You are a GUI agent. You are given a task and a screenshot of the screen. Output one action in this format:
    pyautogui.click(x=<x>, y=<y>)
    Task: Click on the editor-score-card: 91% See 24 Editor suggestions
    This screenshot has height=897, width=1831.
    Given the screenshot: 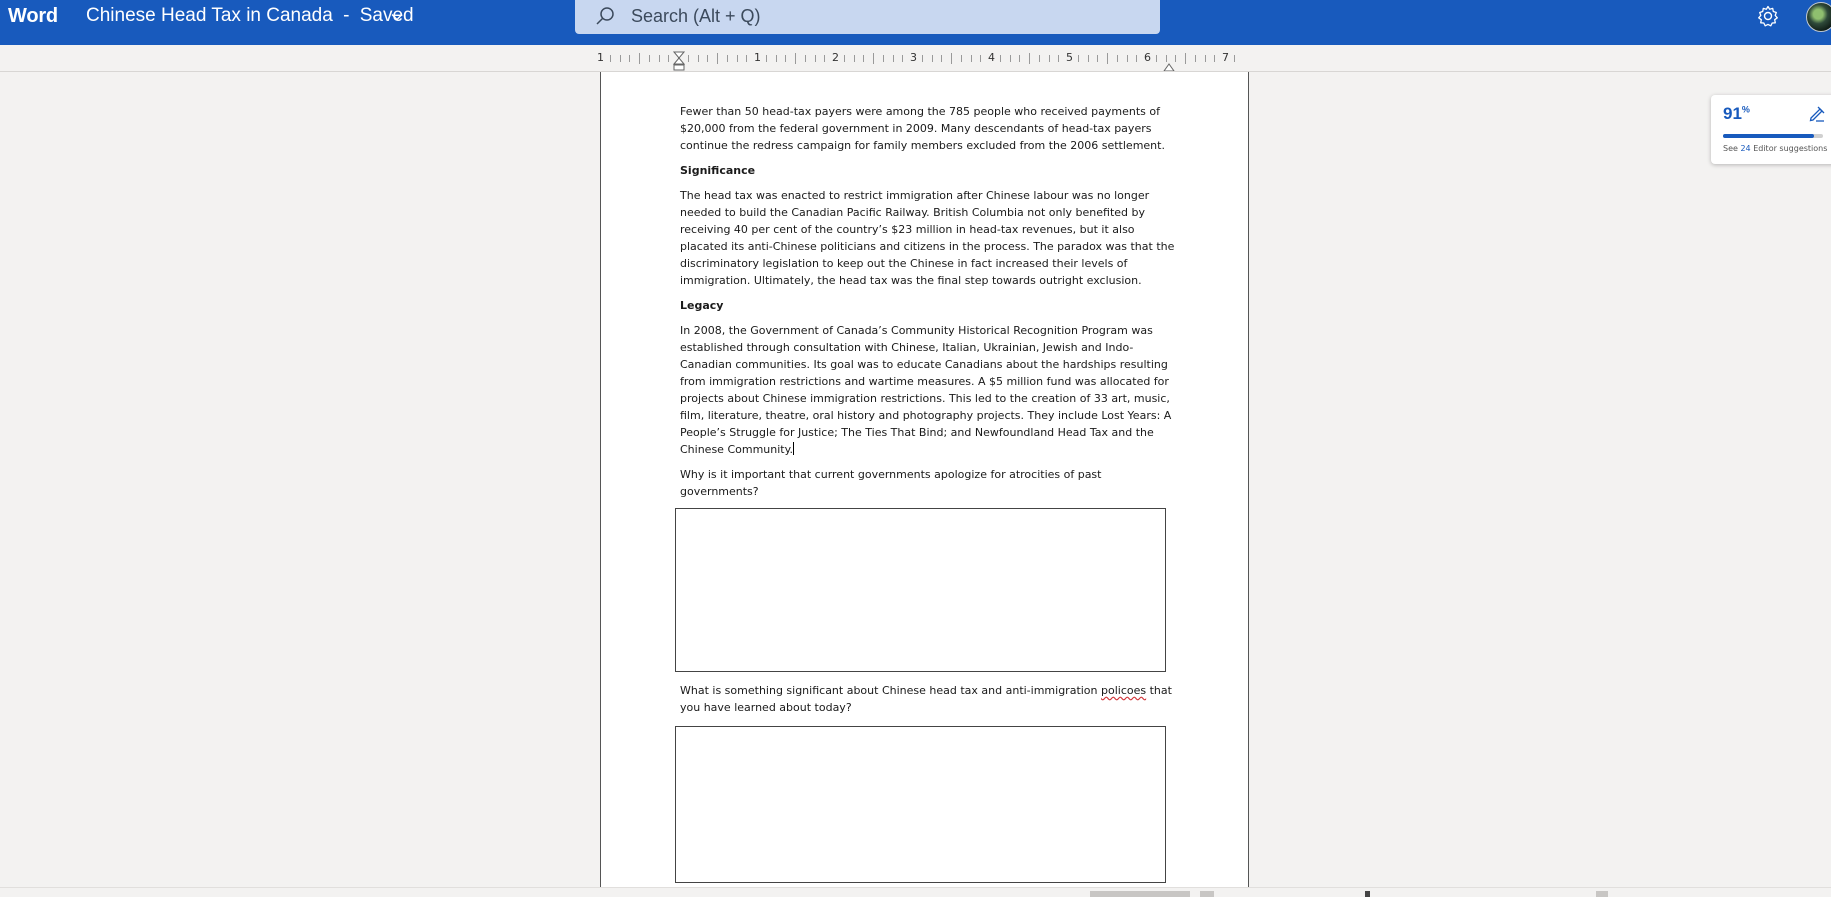 What is the action you would take?
    pyautogui.click(x=1771, y=129)
    